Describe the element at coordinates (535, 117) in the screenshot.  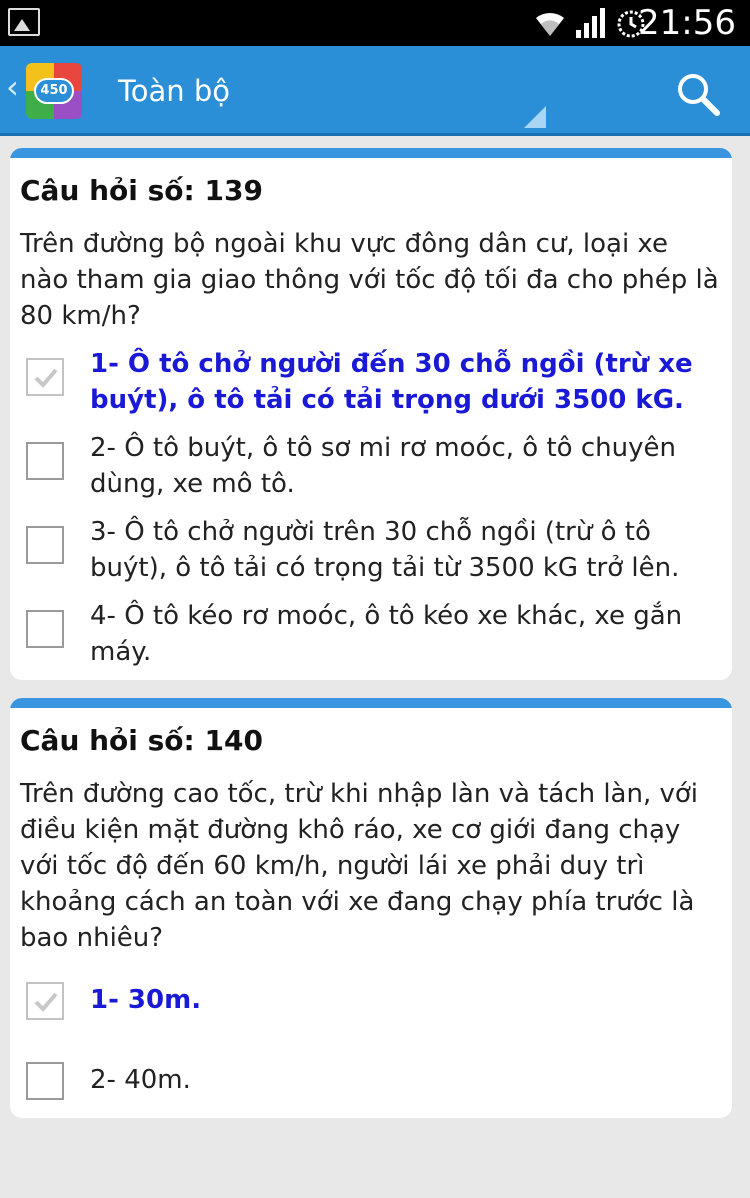
I see `spinner-indicator-icon` at that location.